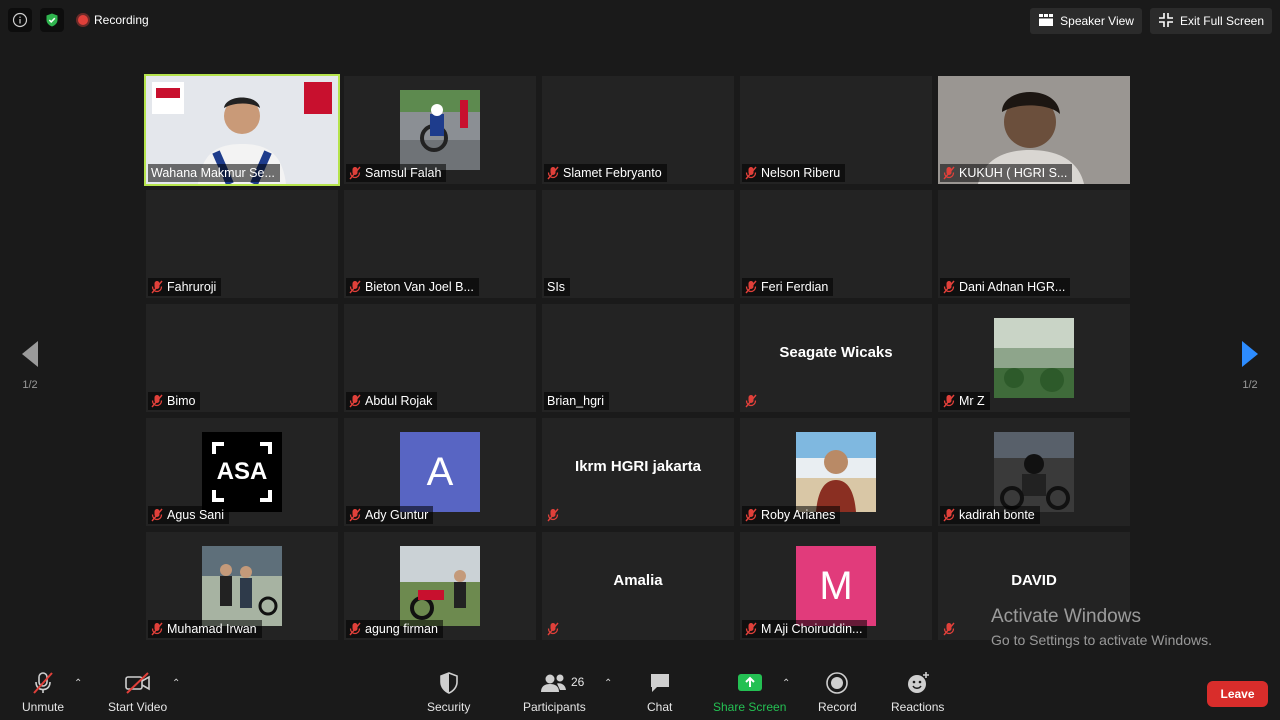  What do you see at coordinates (918, 683) in the screenshot?
I see `reactions-icon` at bounding box center [918, 683].